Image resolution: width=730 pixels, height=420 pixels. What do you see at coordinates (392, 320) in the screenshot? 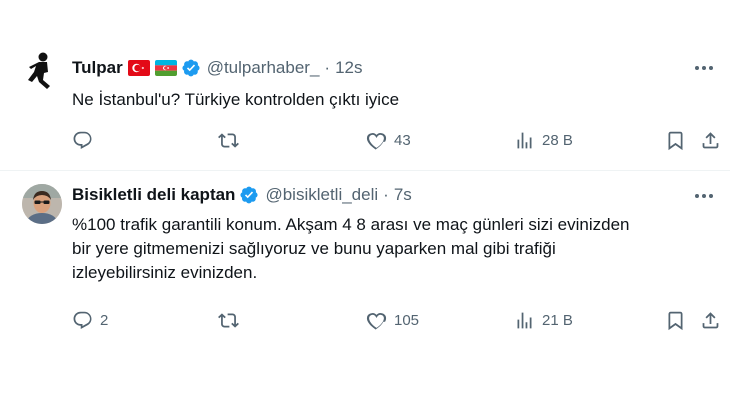
I see `like-button: 105` at bounding box center [392, 320].